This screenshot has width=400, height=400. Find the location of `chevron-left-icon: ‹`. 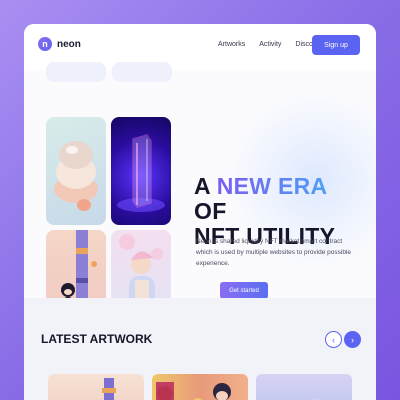

chevron-left-icon: ‹ is located at coordinates (333, 339).